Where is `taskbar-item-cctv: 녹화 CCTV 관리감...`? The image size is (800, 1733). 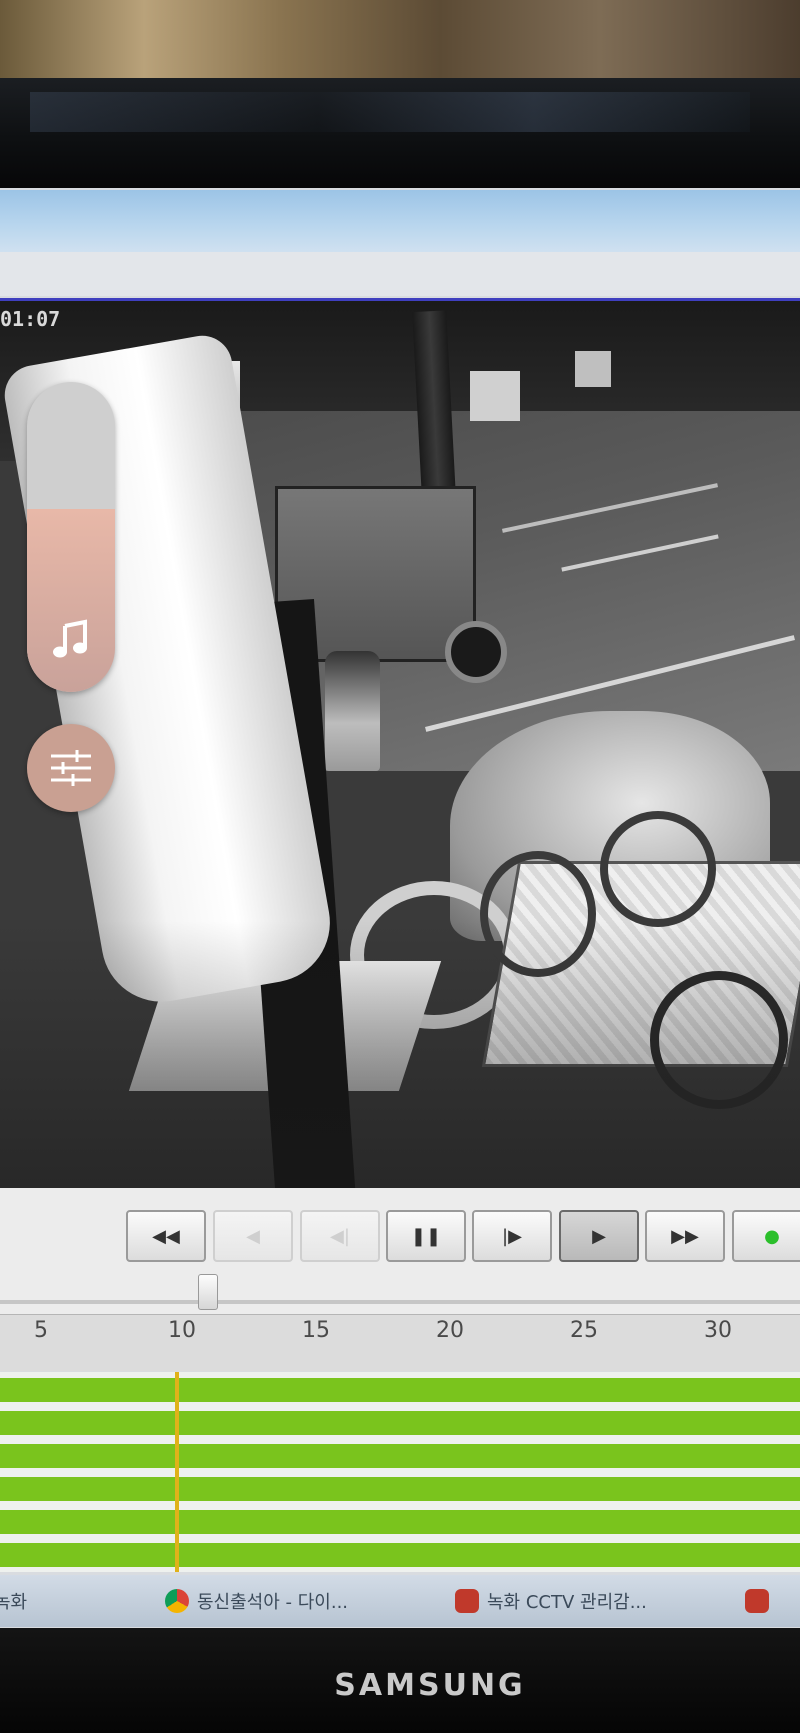
taskbar-item-cctv: 녹화 CCTV 관리감... is located at coordinates (551, 1601).